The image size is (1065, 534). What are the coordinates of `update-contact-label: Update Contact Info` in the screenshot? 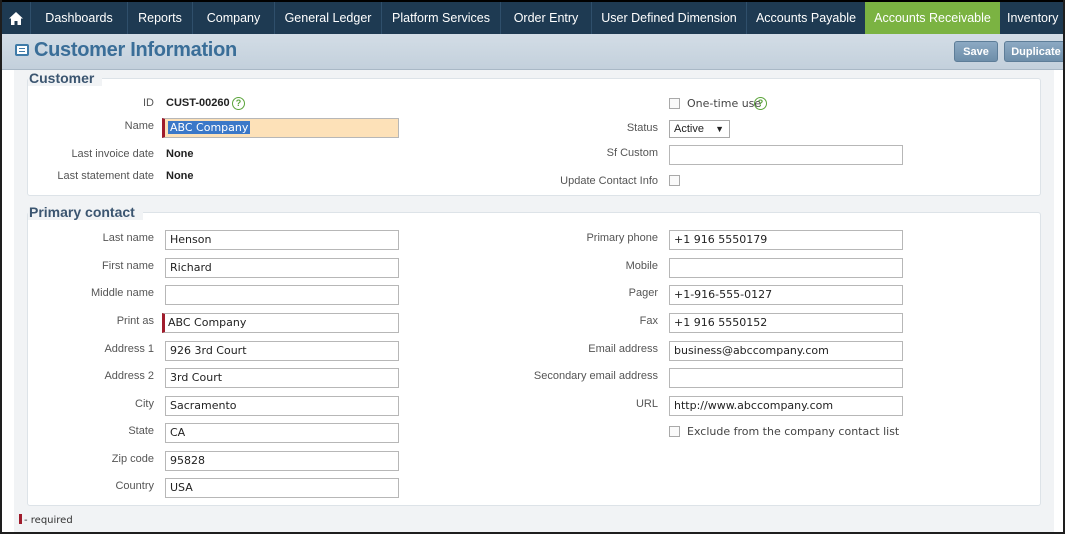 It's located at (609, 181).